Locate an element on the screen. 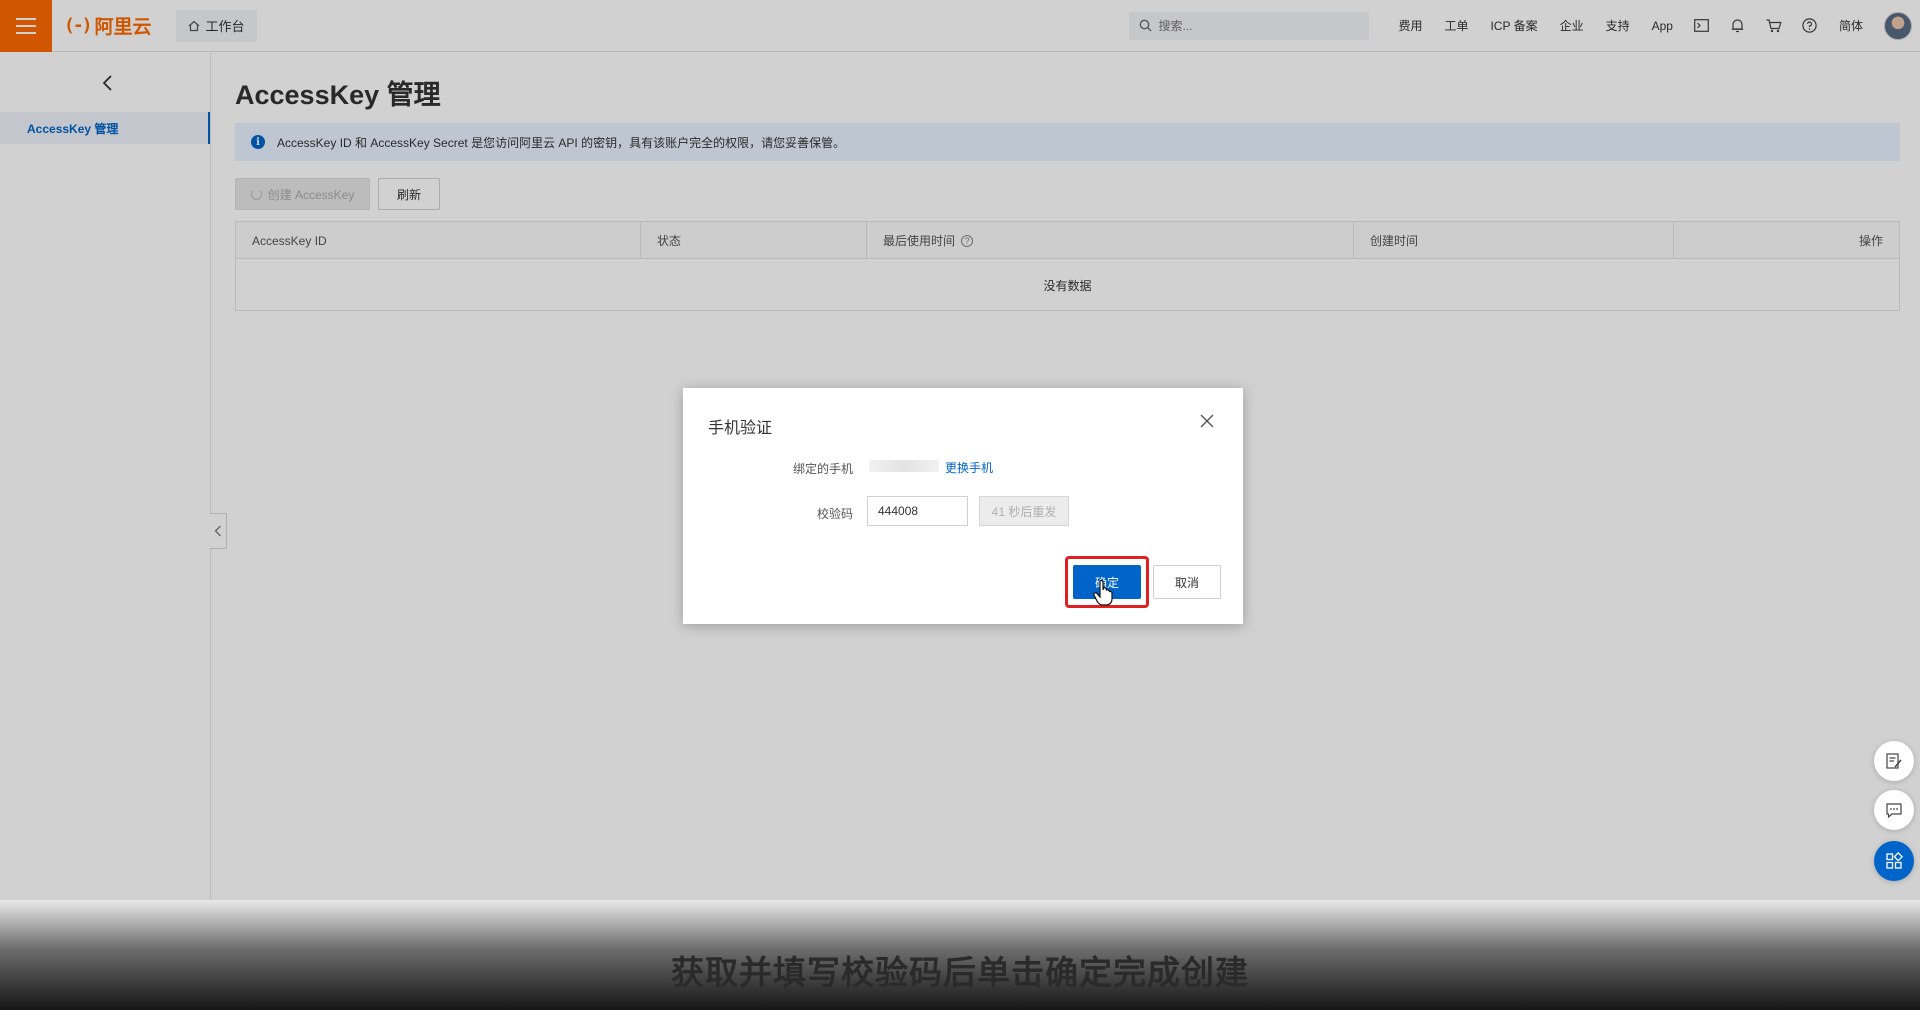 This screenshot has width=1920, height=1010. apps-button is located at coordinates (1894, 861).